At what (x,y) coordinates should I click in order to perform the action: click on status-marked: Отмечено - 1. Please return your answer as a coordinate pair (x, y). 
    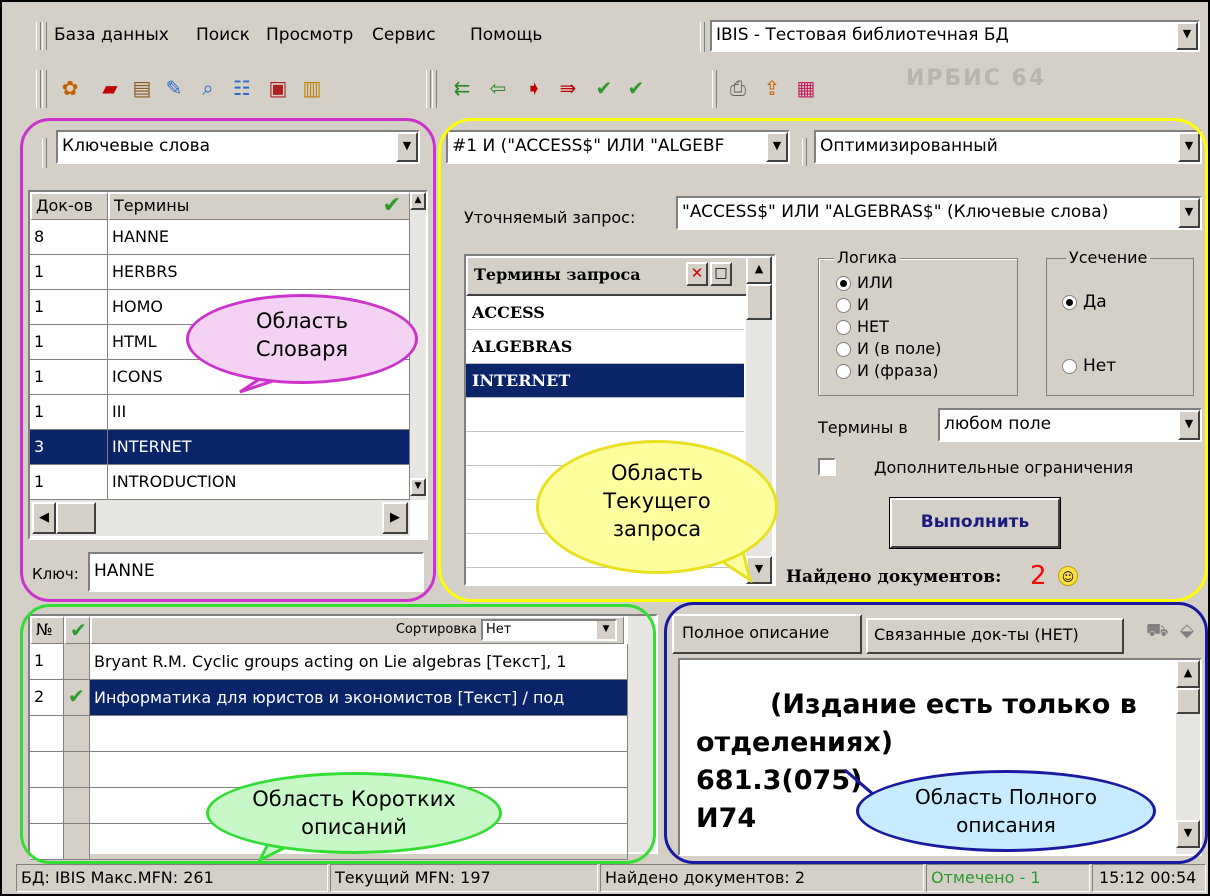
    Looking at the image, I should click on (1008, 878).